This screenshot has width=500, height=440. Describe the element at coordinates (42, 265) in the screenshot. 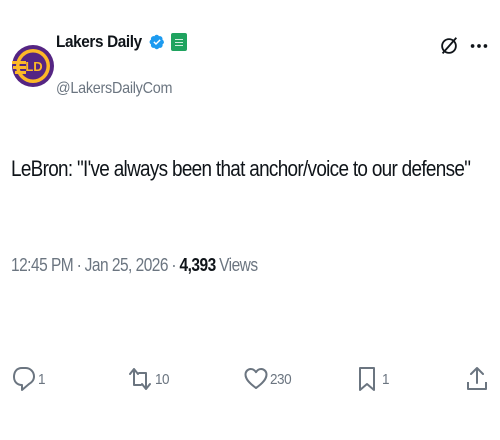

I see `tweet-time: 12:45 PM` at that location.